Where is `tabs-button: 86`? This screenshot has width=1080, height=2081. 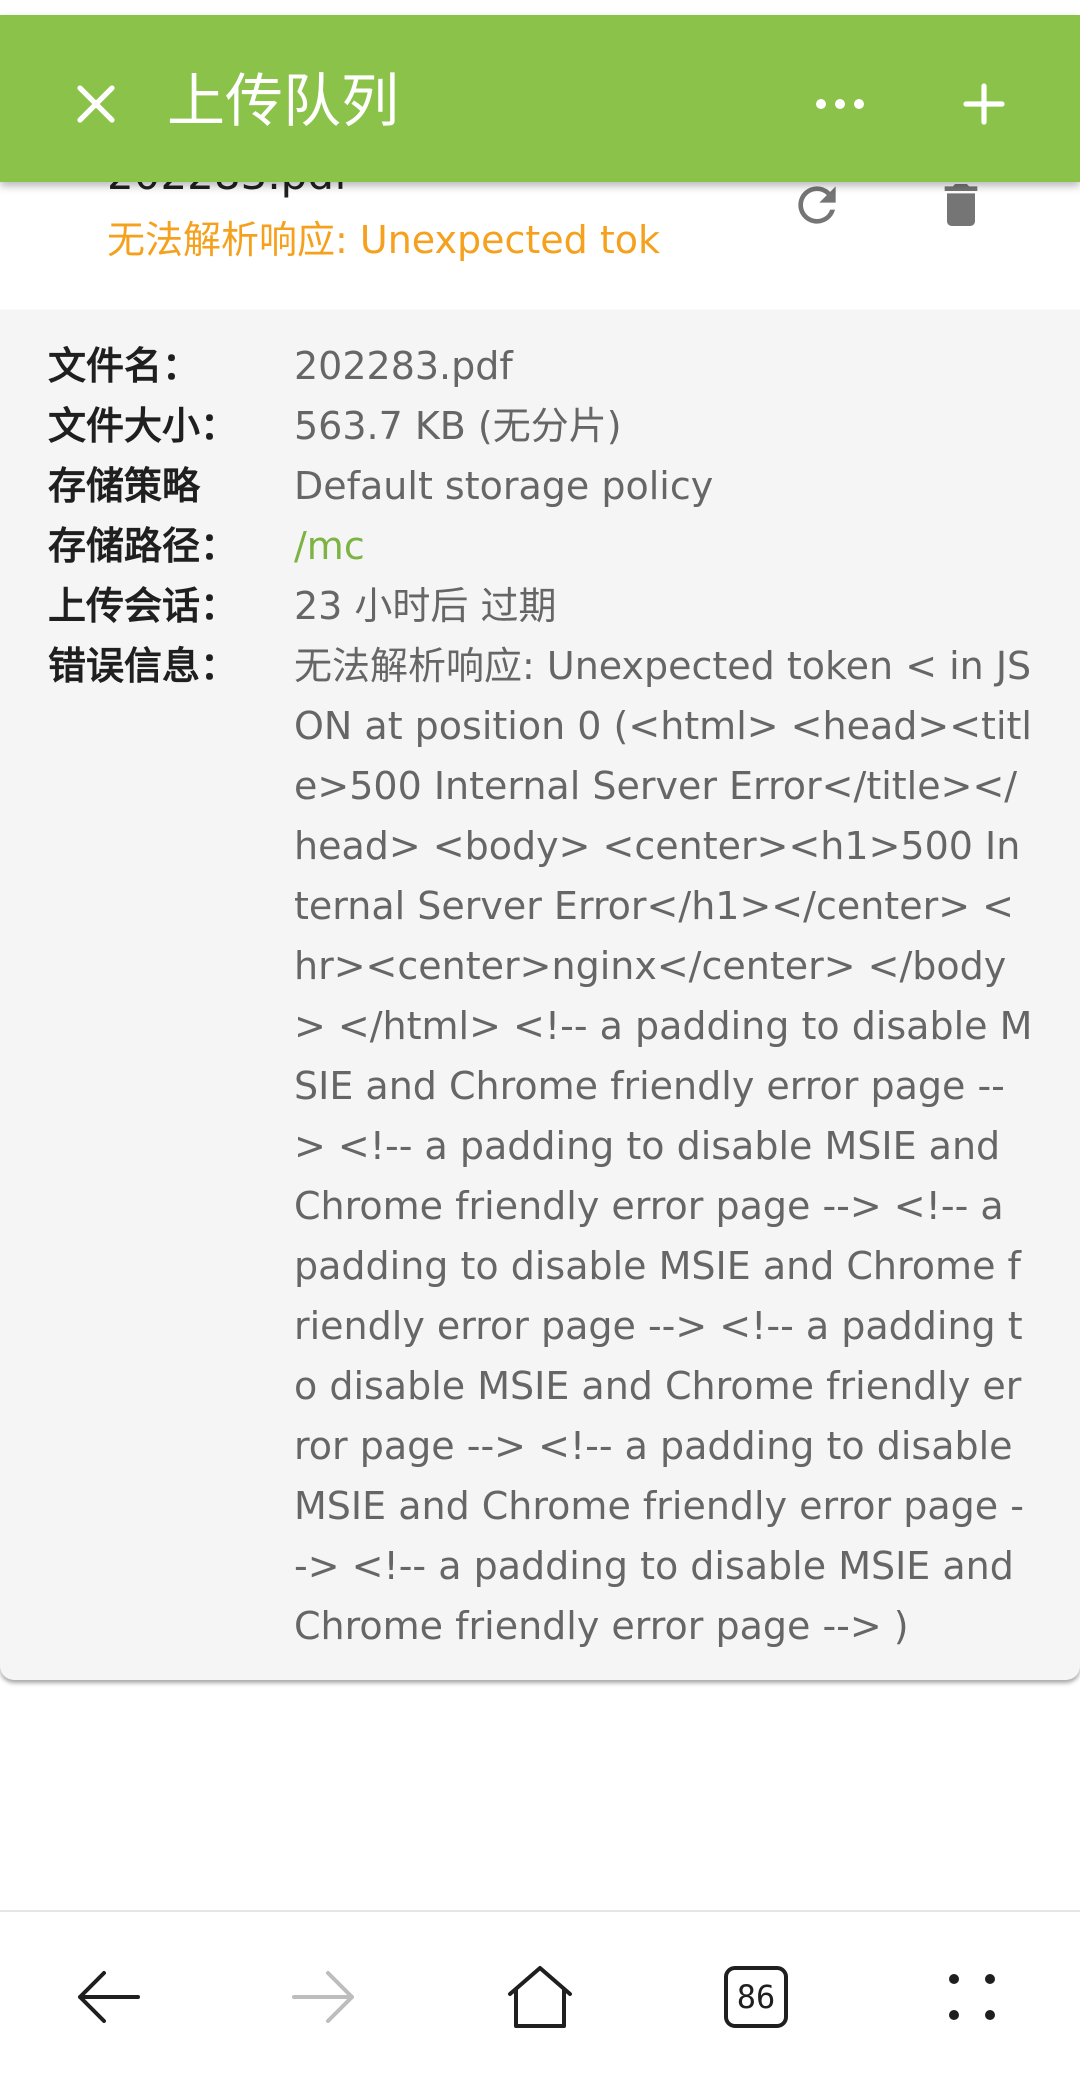 tabs-button: 86 is located at coordinates (756, 1997).